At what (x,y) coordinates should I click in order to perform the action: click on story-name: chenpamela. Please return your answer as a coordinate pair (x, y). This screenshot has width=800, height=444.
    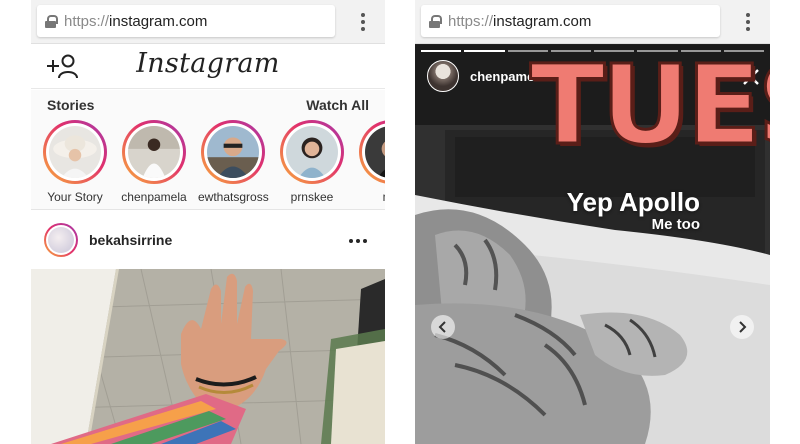
    Looking at the image, I should click on (154, 197).